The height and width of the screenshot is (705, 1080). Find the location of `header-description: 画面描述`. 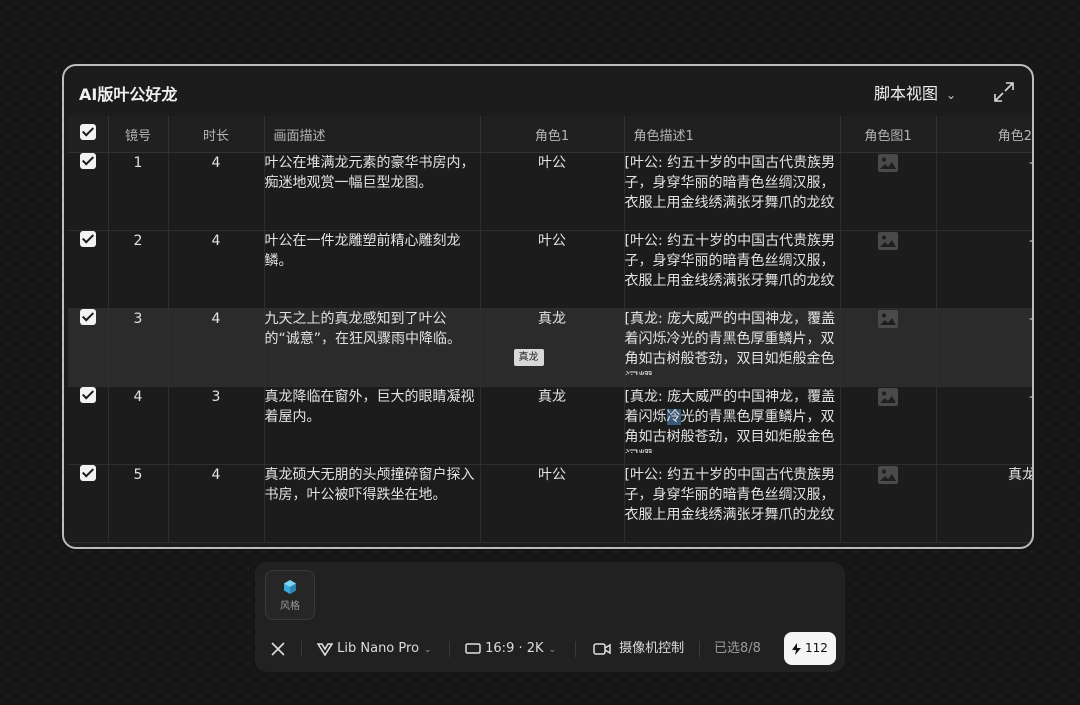

header-description: 画面描述 is located at coordinates (372, 134).